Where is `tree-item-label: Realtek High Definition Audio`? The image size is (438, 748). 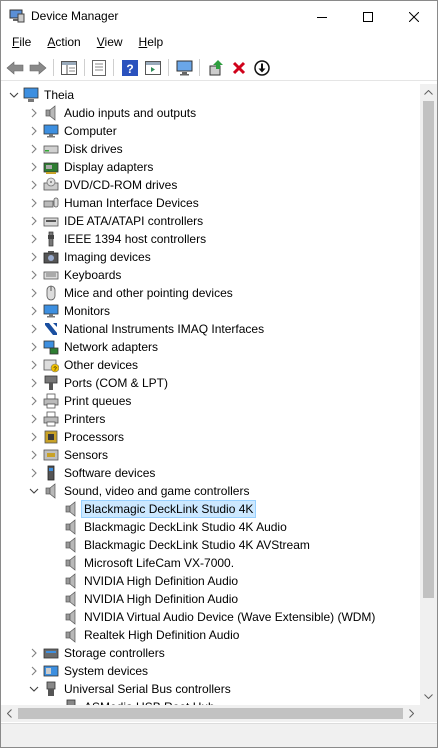 tree-item-label: Realtek High Definition Audio is located at coordinates (162, 635).